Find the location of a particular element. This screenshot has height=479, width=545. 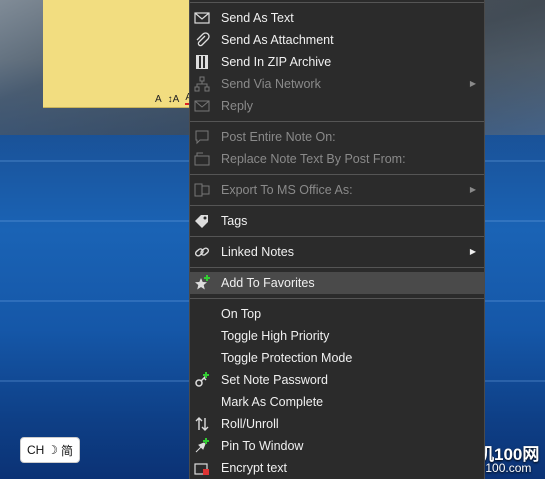

menu-item-label: Send As Text is located at coordinates (257, 18).